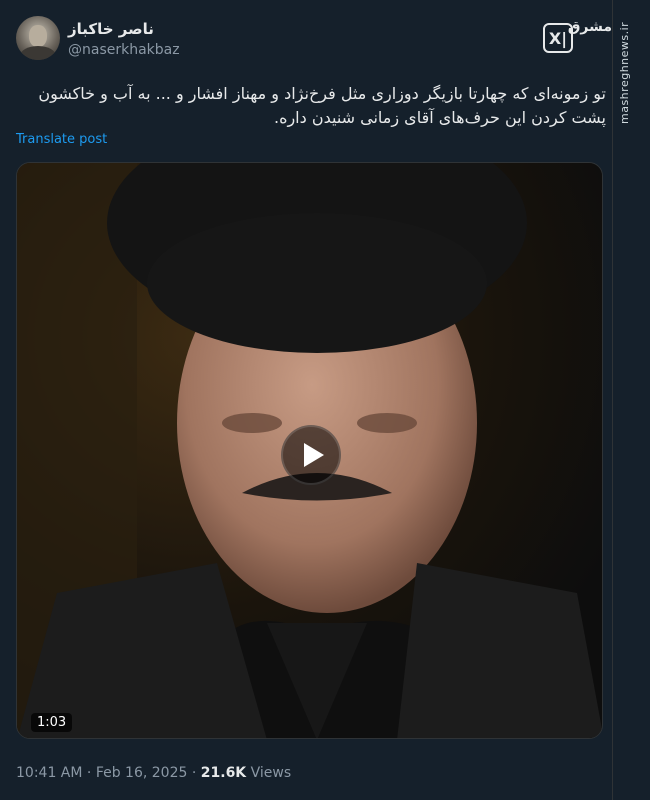 The height and width of the screenshot is (800, 650). What do you see at coordinates (314, 41) in the screenshot?
I see `post-header: ناصر خاکباز @naserkhakbaz X| مشرق` at bounding box center [314, 41].